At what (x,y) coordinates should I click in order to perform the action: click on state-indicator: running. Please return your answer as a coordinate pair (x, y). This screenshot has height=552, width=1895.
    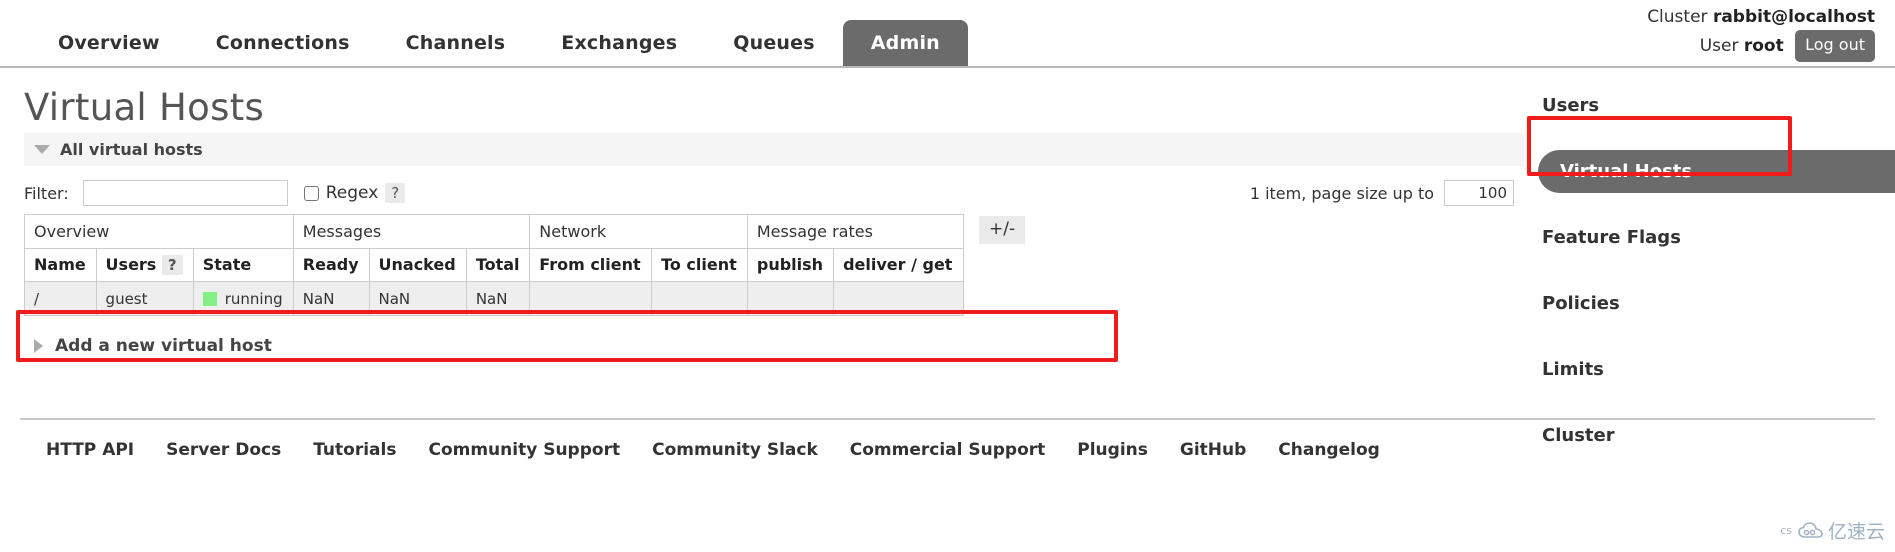
    Looking at the image, I should click on (243, 298).